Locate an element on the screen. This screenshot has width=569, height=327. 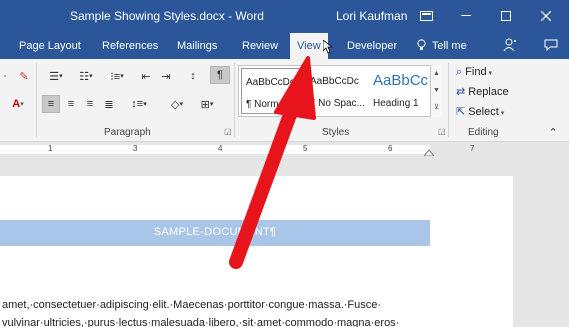
more-styles-icon: ⊻ is located at coordinates (436, 107).